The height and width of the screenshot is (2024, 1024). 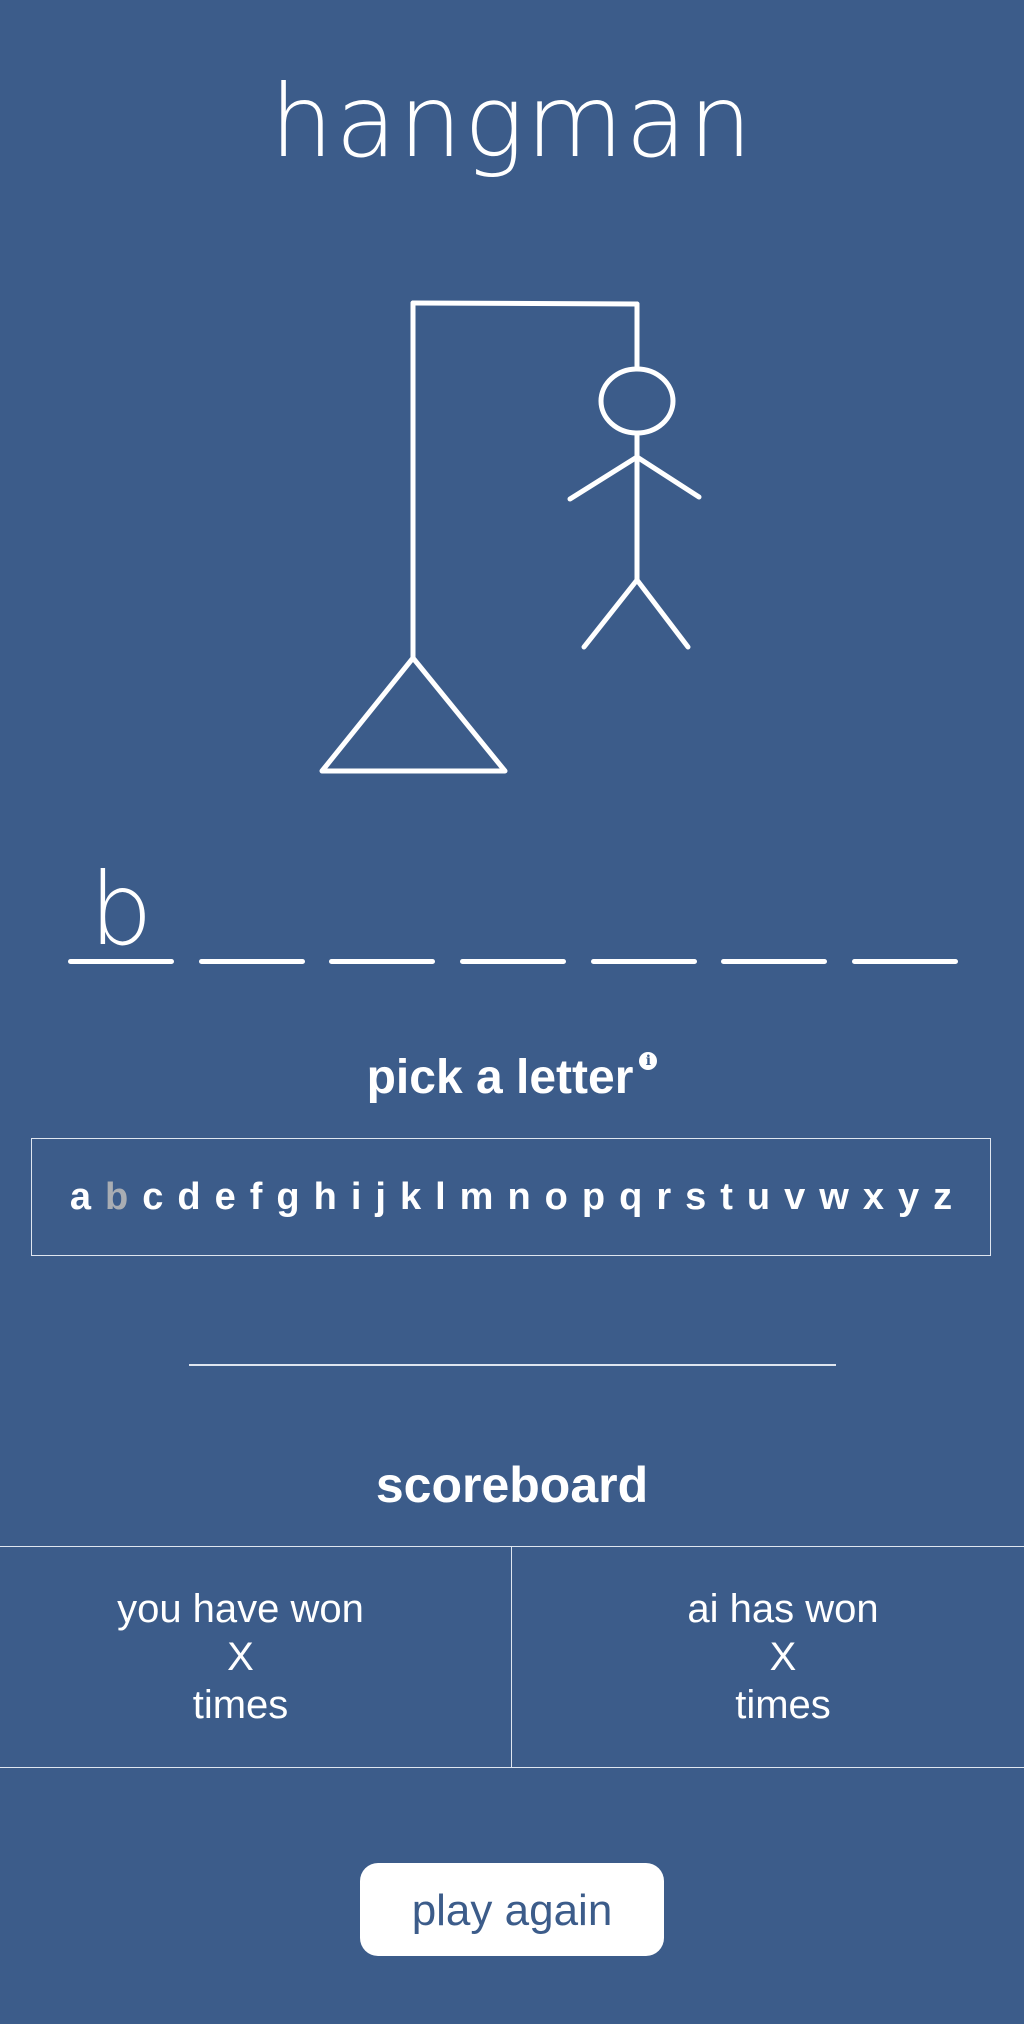 What do you see at coordinates (413, 714) in the screenshot?
I see `gallows-base` at bounding box center [413, 714].